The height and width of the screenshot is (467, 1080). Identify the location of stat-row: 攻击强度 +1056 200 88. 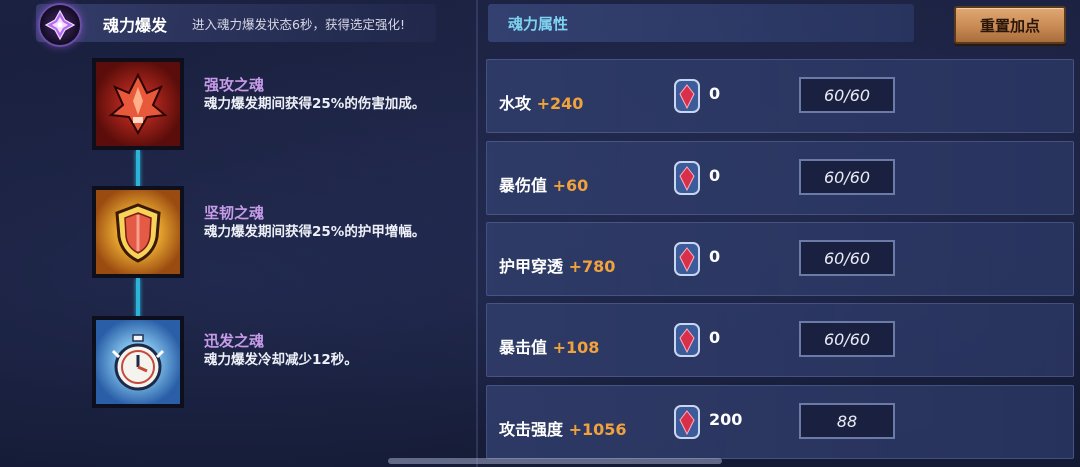
(780, 422).